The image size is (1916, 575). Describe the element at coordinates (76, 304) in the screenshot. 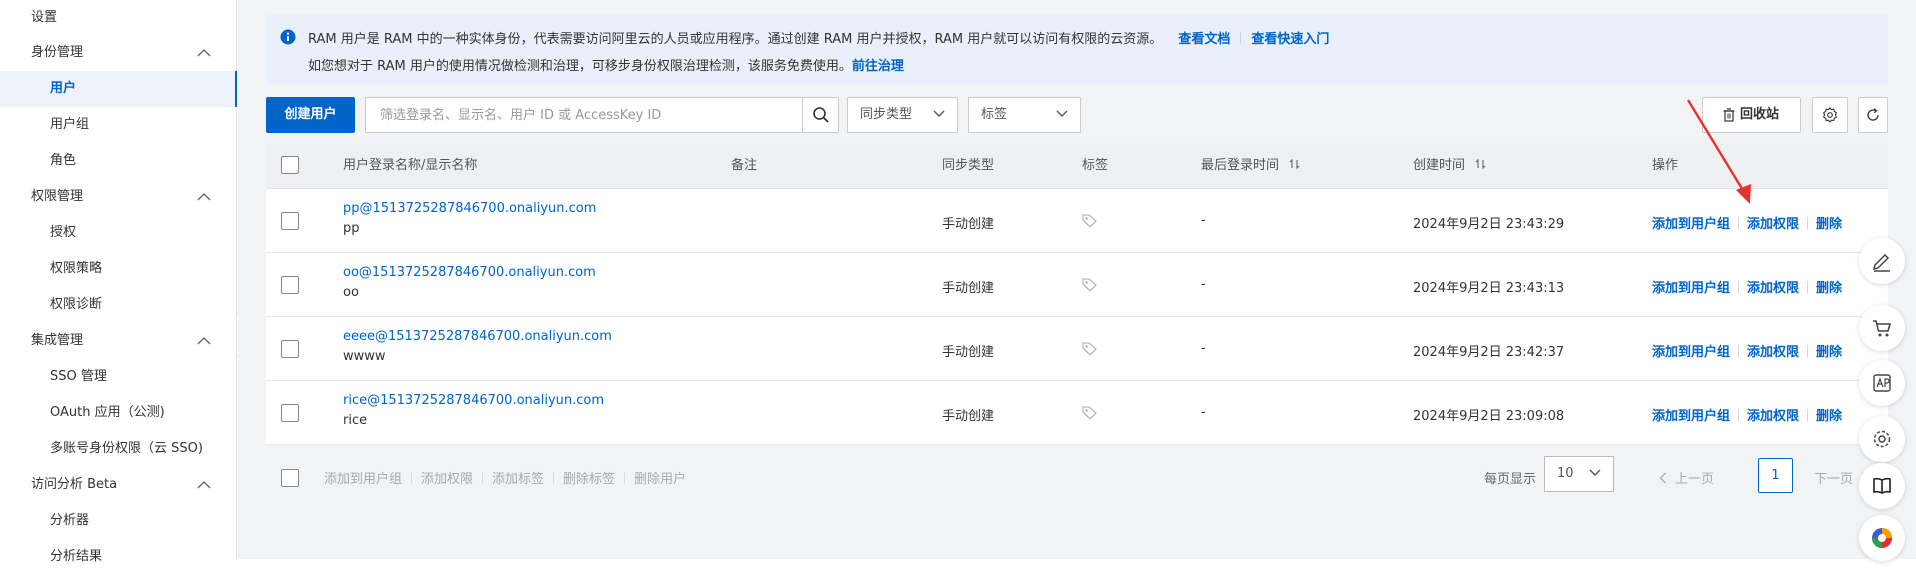

I see `sidebar-item-label: 权限诊断` at that location.